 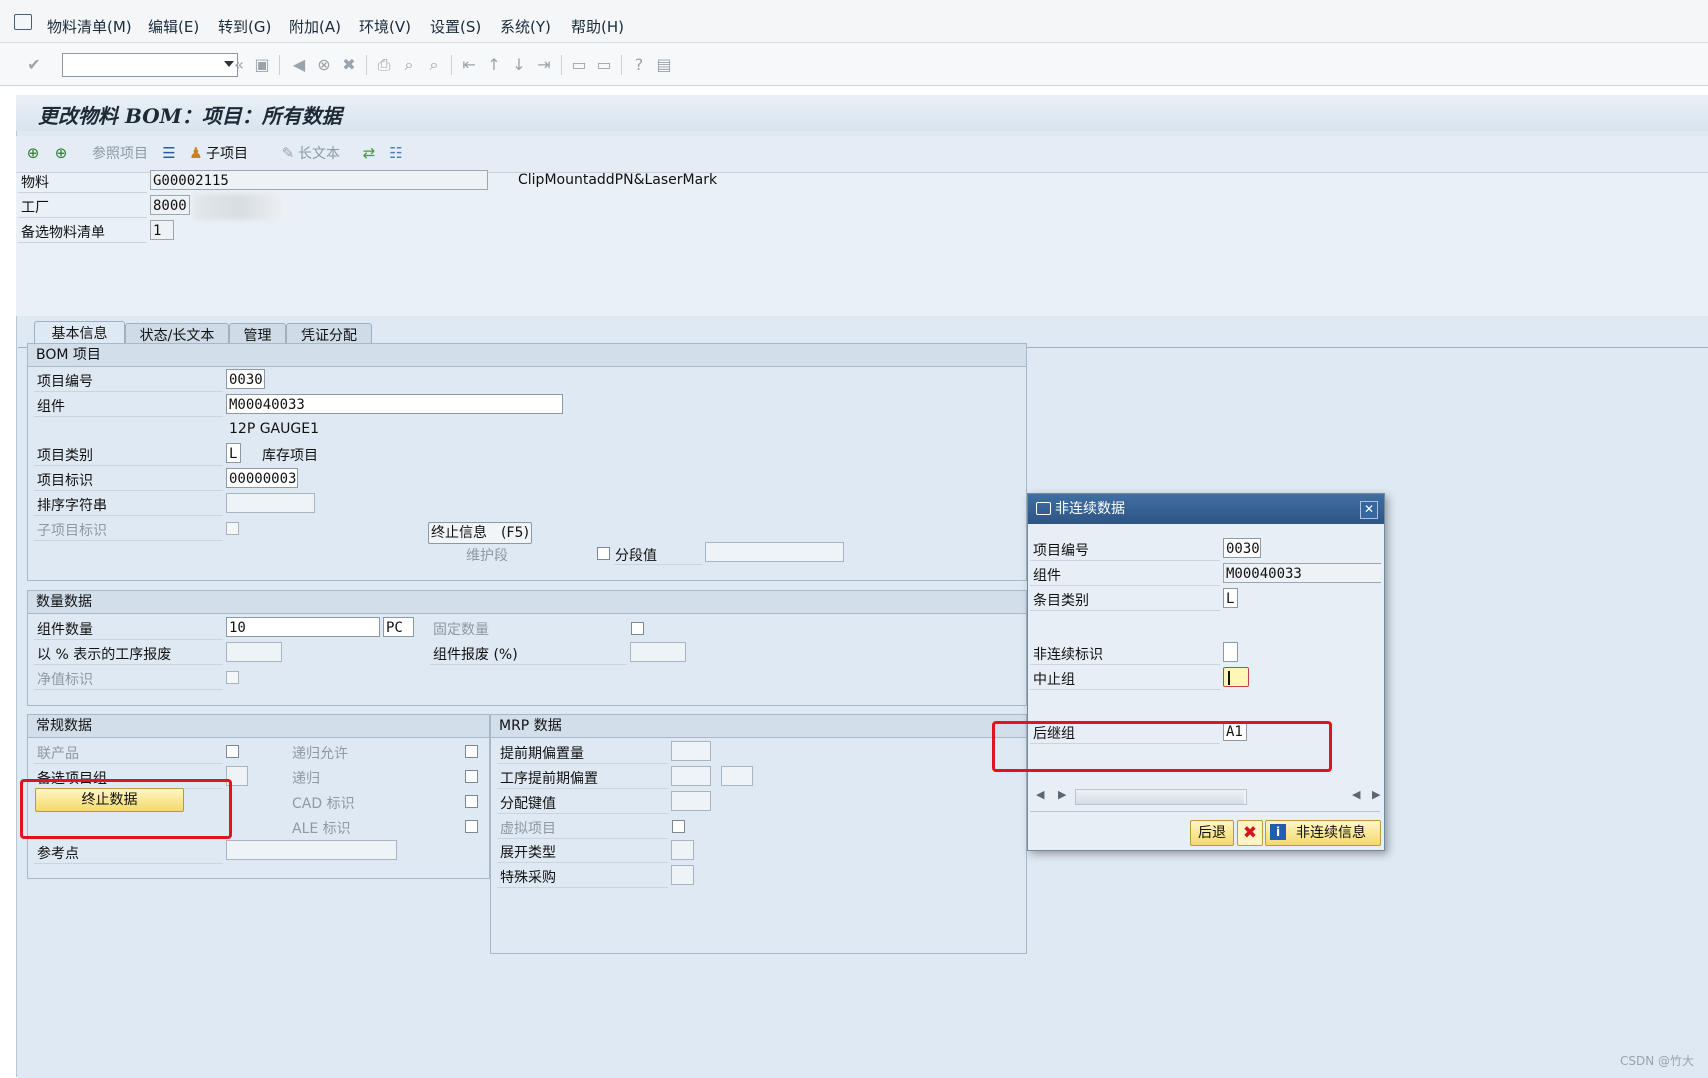 I want to click on op-lead-time-offset-field, so click(x=691, y=776).